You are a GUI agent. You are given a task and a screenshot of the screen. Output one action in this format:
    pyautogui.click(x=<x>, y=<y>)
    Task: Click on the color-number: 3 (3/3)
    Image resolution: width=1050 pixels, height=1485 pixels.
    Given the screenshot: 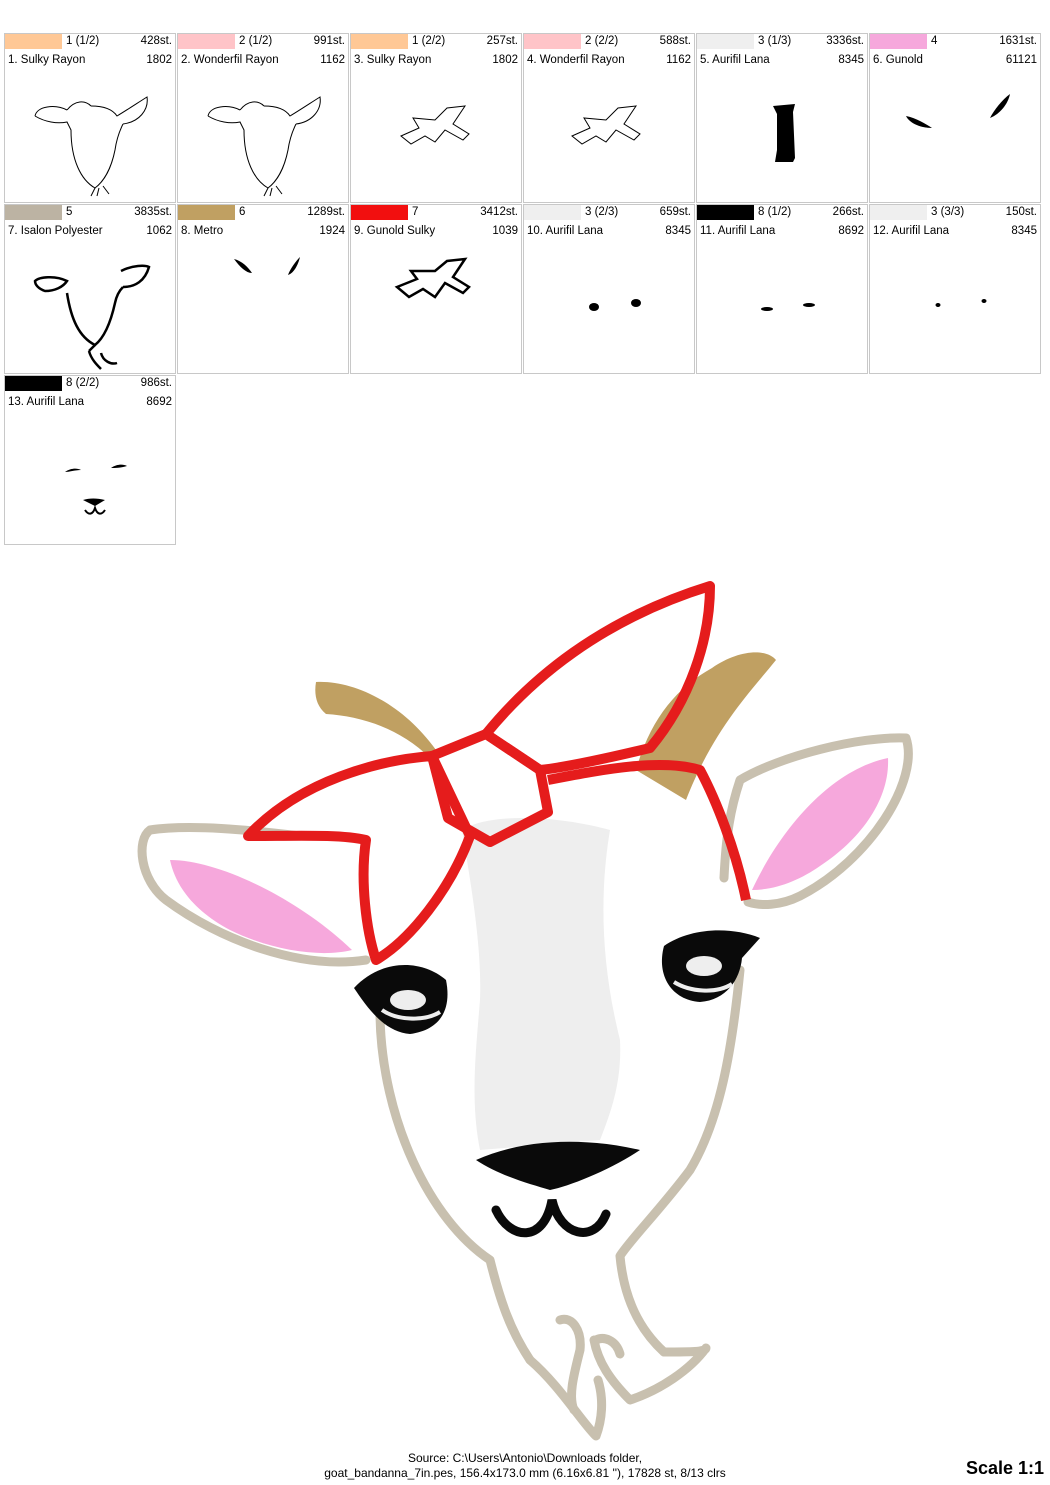 What is the action you would take?
    pyautogui.click(x=948, y=212)
    